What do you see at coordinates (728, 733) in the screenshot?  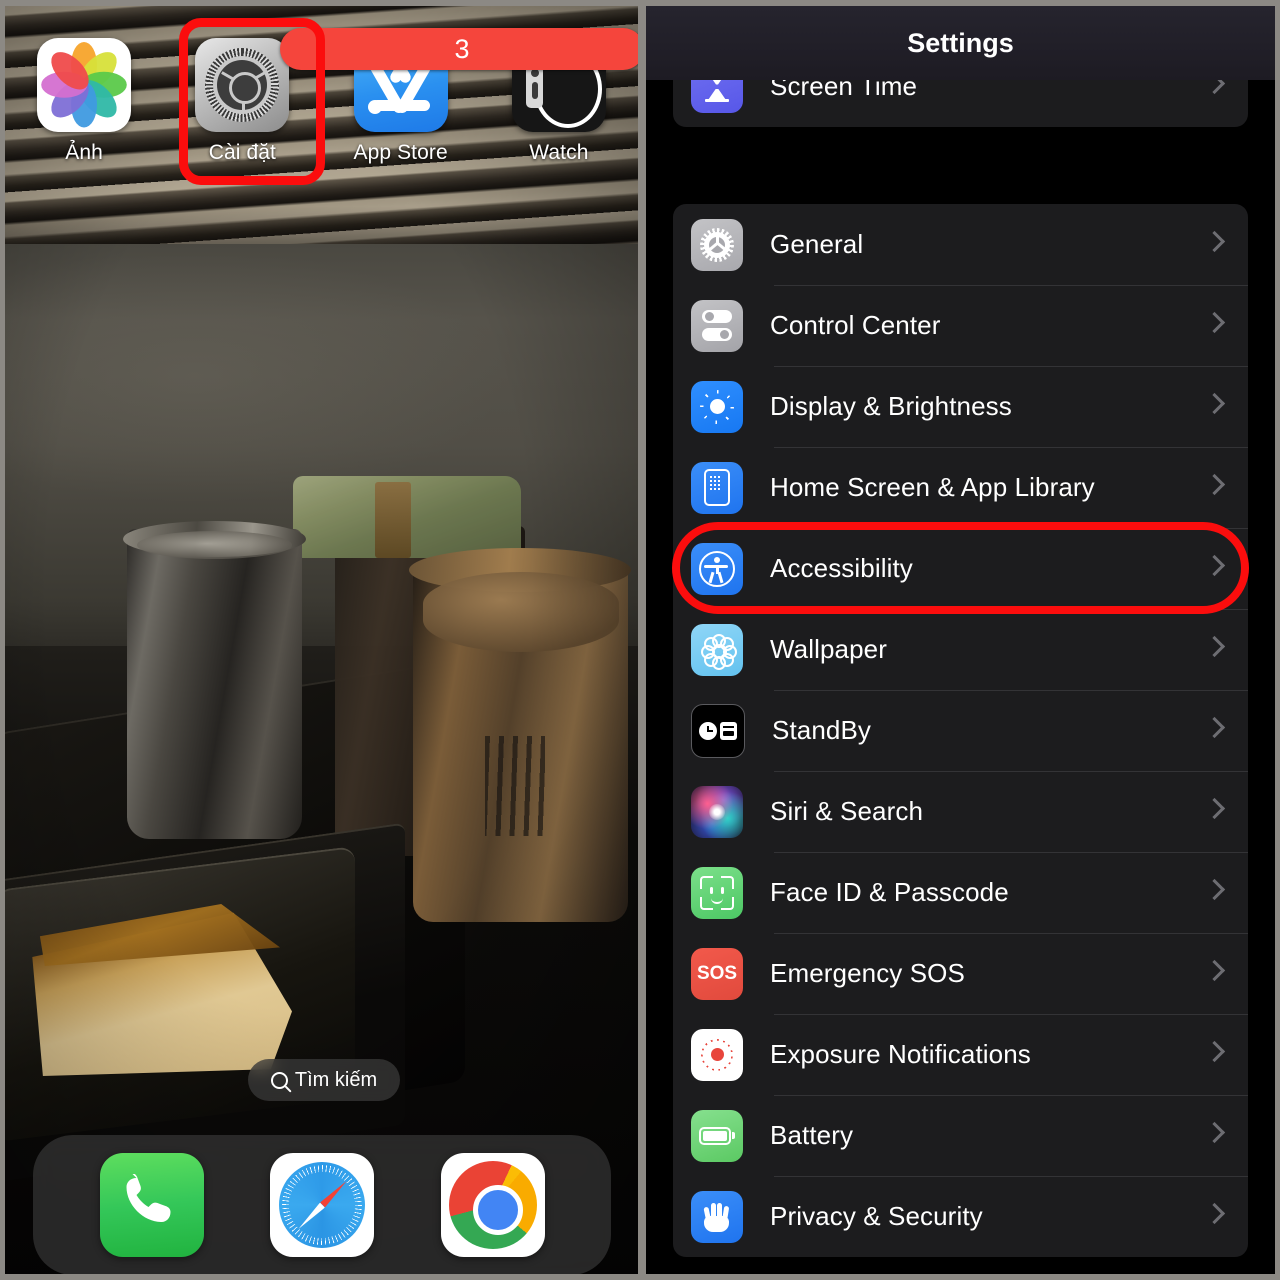 I see `widget-block` at bounding box center [728, 733].